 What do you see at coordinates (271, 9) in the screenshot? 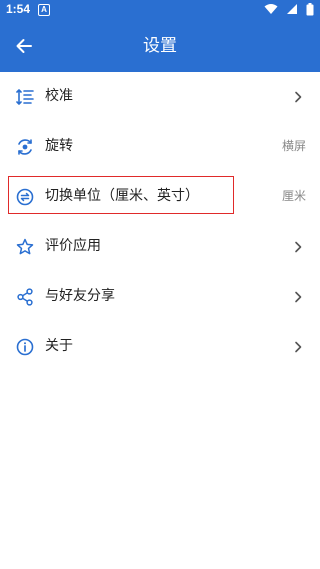
I see `wifi-icon` at bounding box center [271, 9].